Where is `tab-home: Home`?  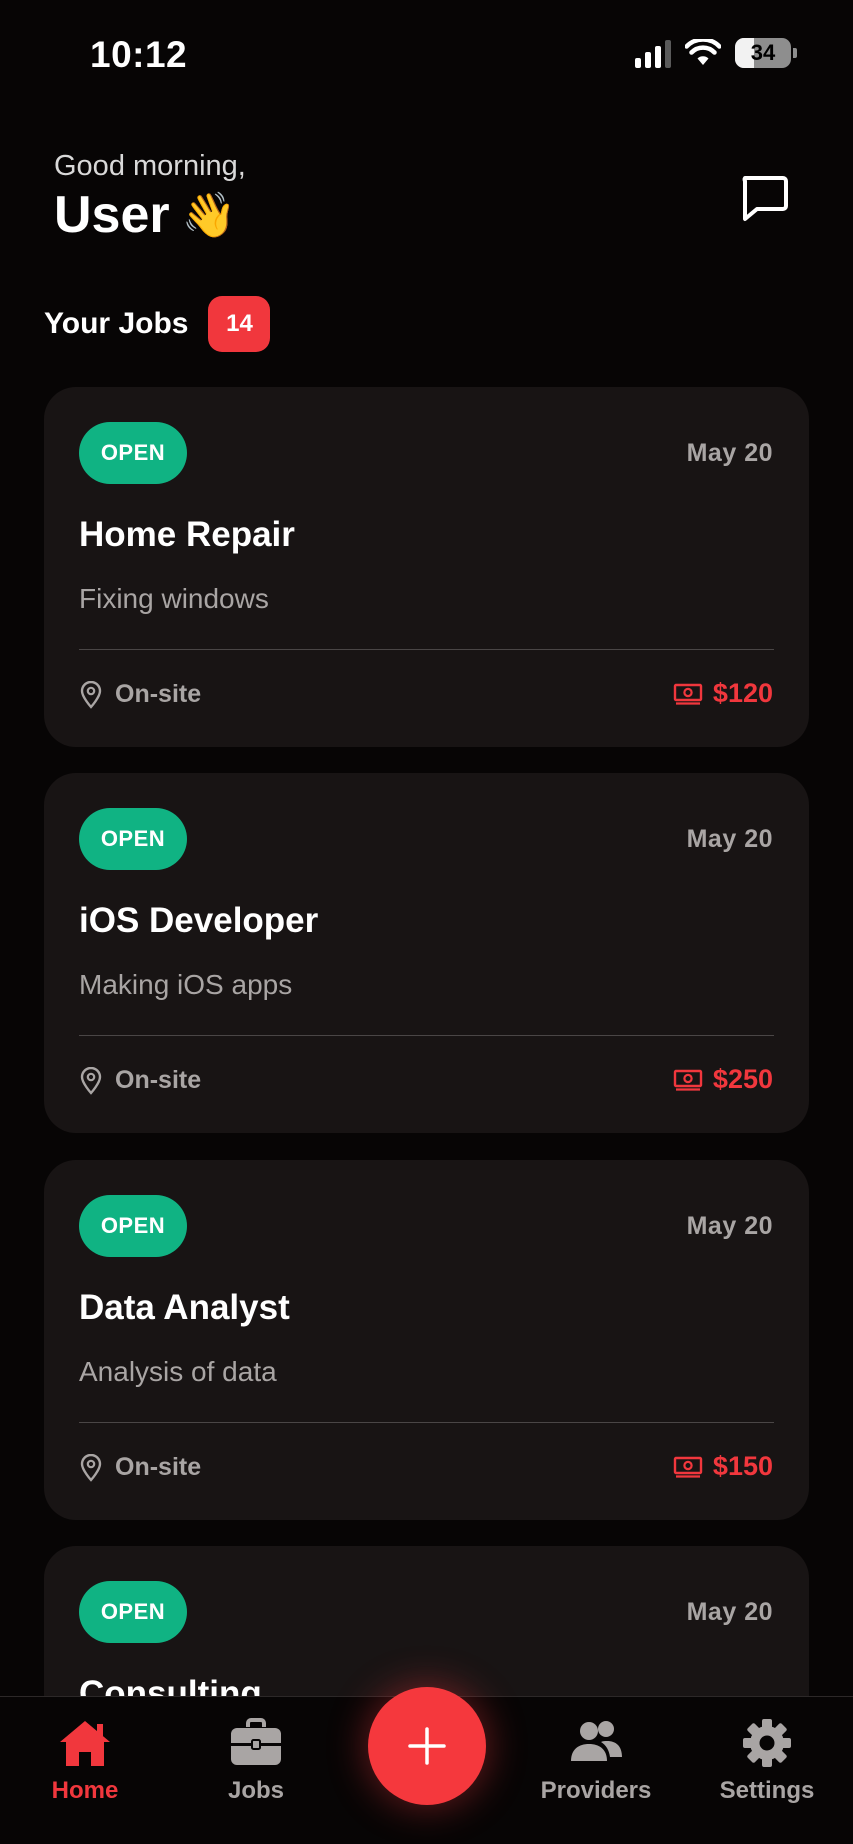
tab-home: Home is located at coordinates (85, 1761).